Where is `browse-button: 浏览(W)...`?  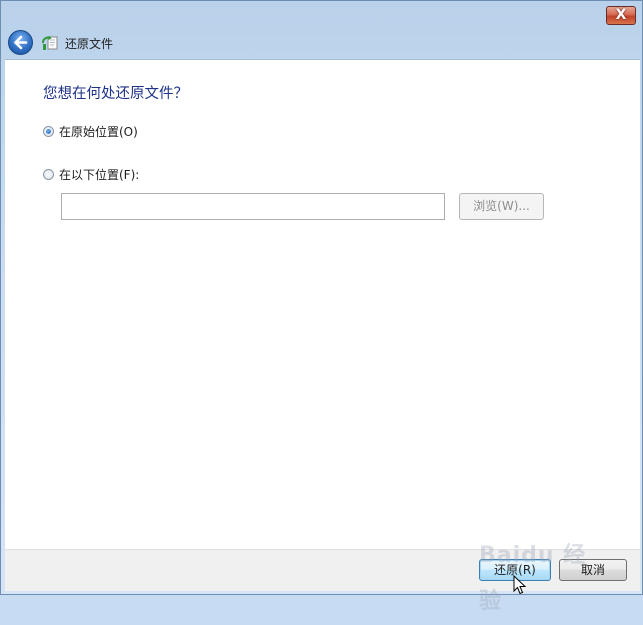
browse-button: 浏览(W)... is located at coordinates (501, 206).